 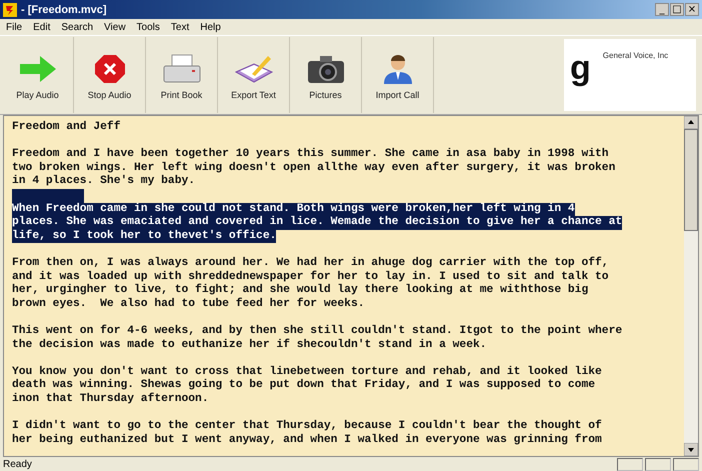 I want to click on window-control-button: □, so click(x=677, y=9).